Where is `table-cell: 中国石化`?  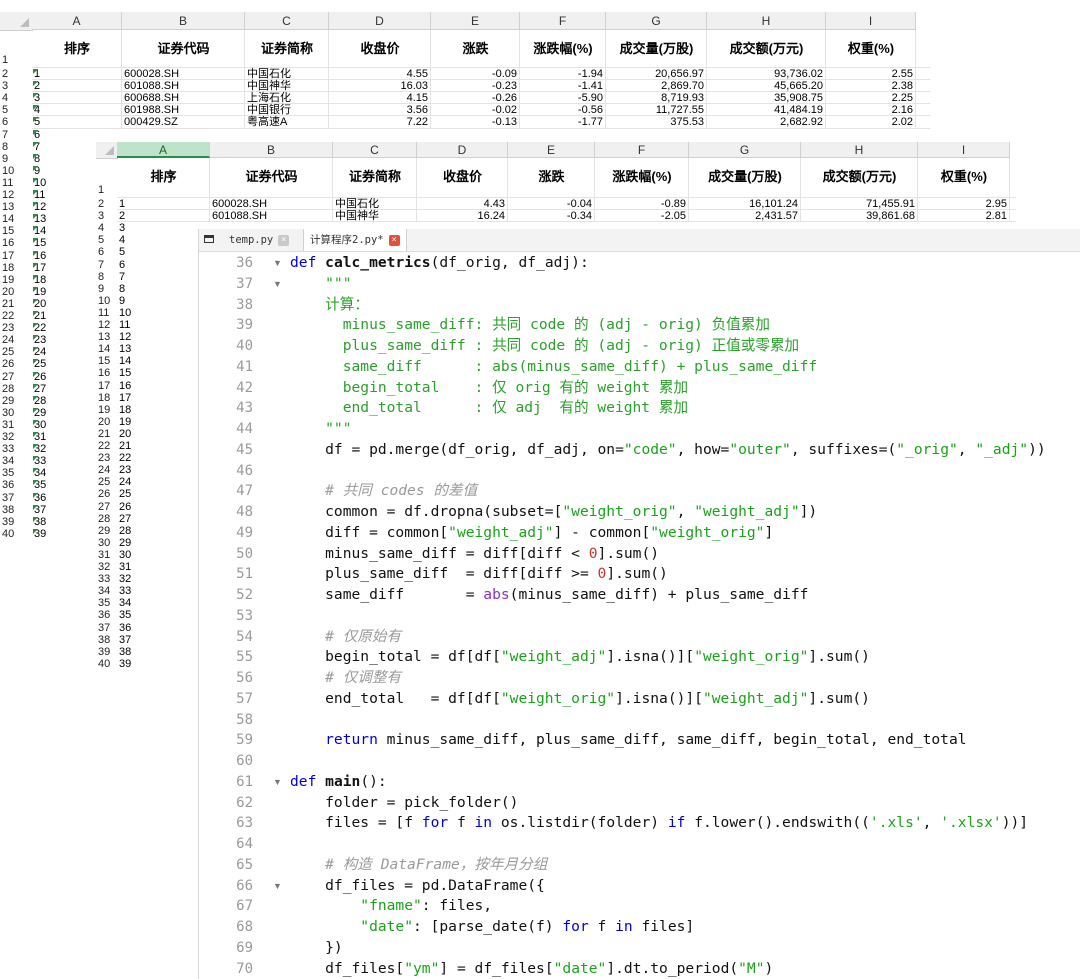 table-cell: 中国石化 is located at coordinates (375, 204).